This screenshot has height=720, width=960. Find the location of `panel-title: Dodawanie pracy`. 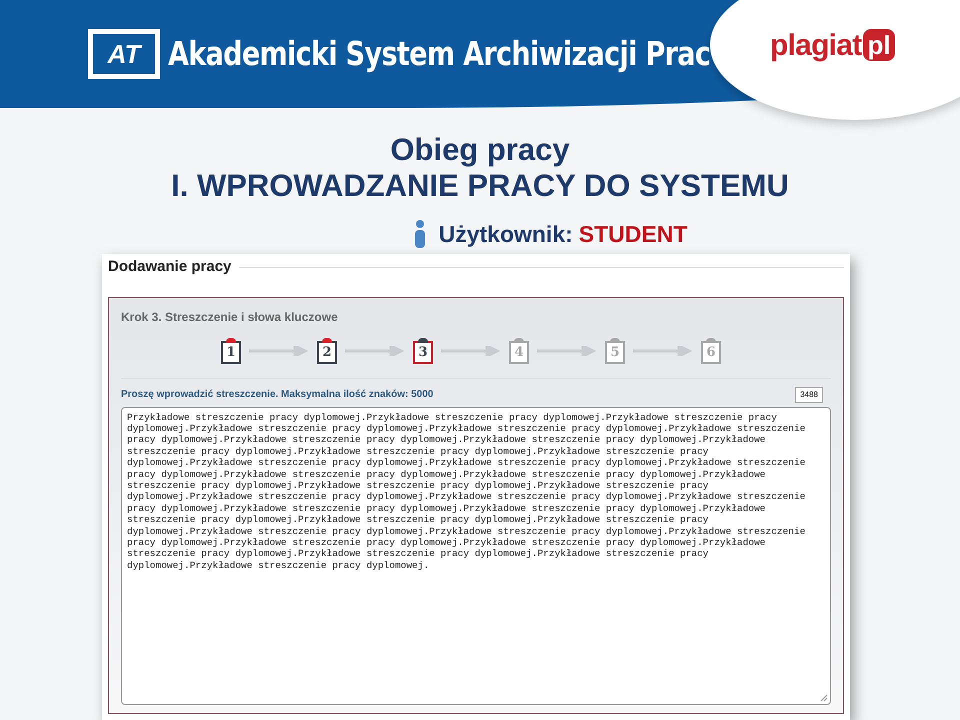

panel-title: Dodawanie pracy is located at coordinates (170, 267).